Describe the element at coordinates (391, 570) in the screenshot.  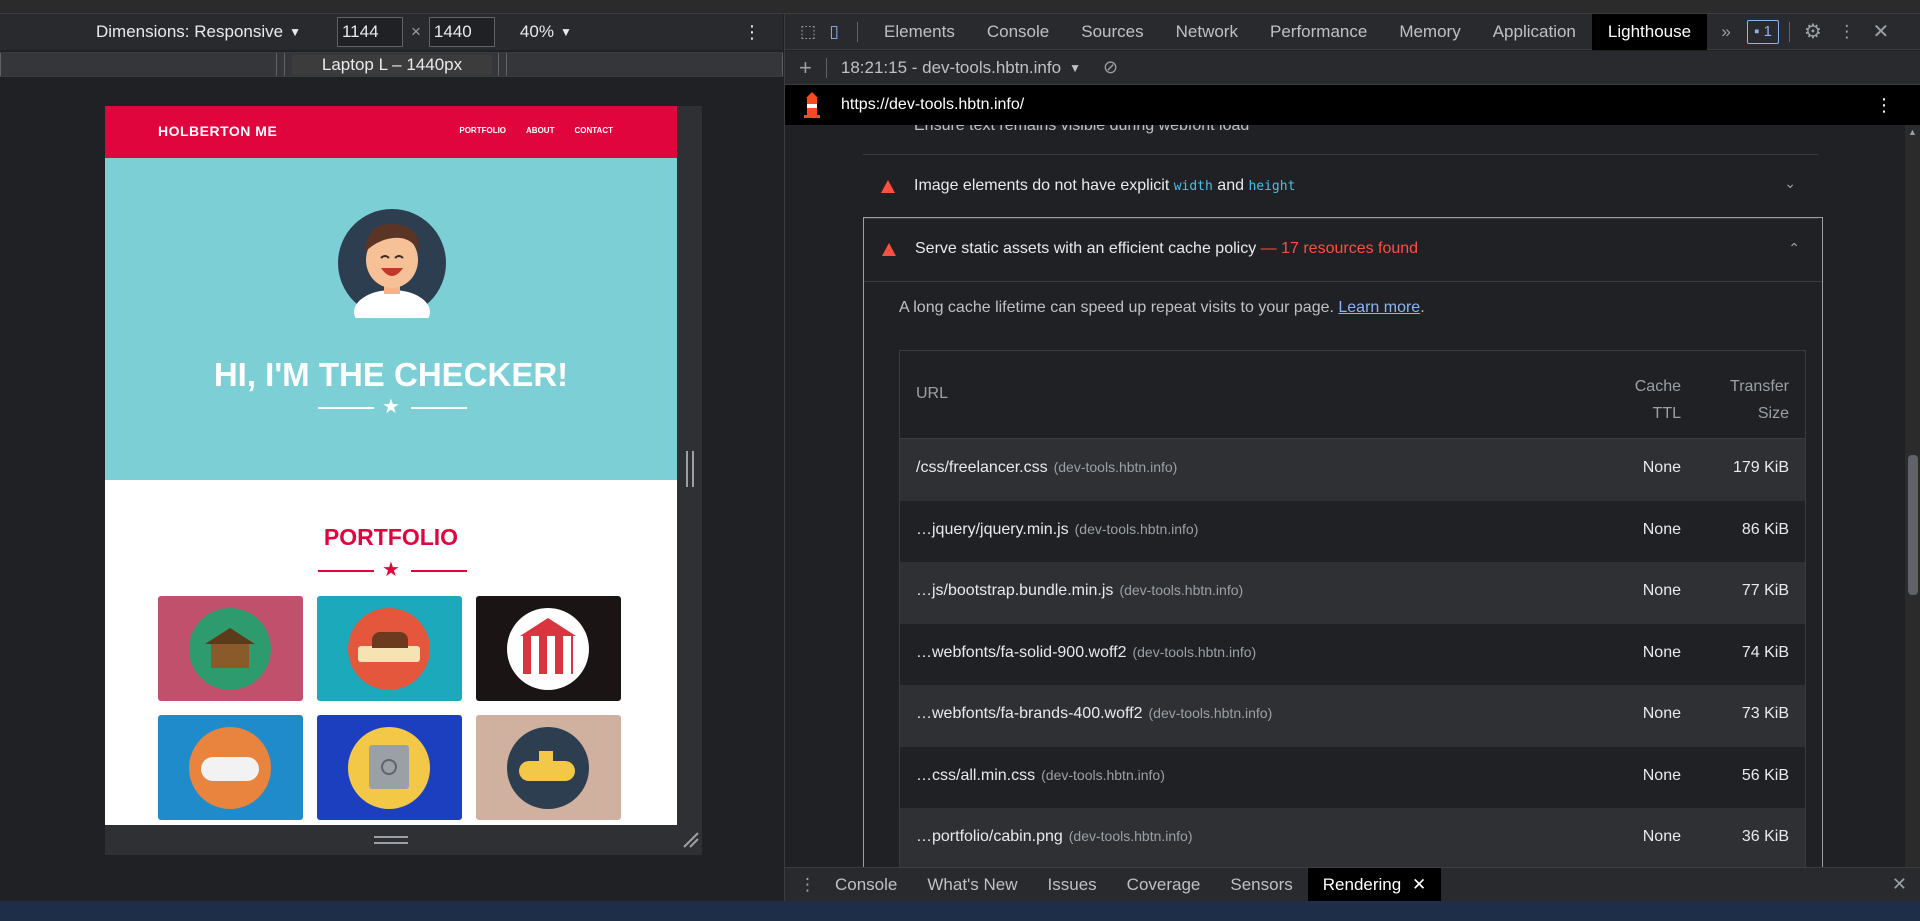
I see `star-icon: ★` at that location.